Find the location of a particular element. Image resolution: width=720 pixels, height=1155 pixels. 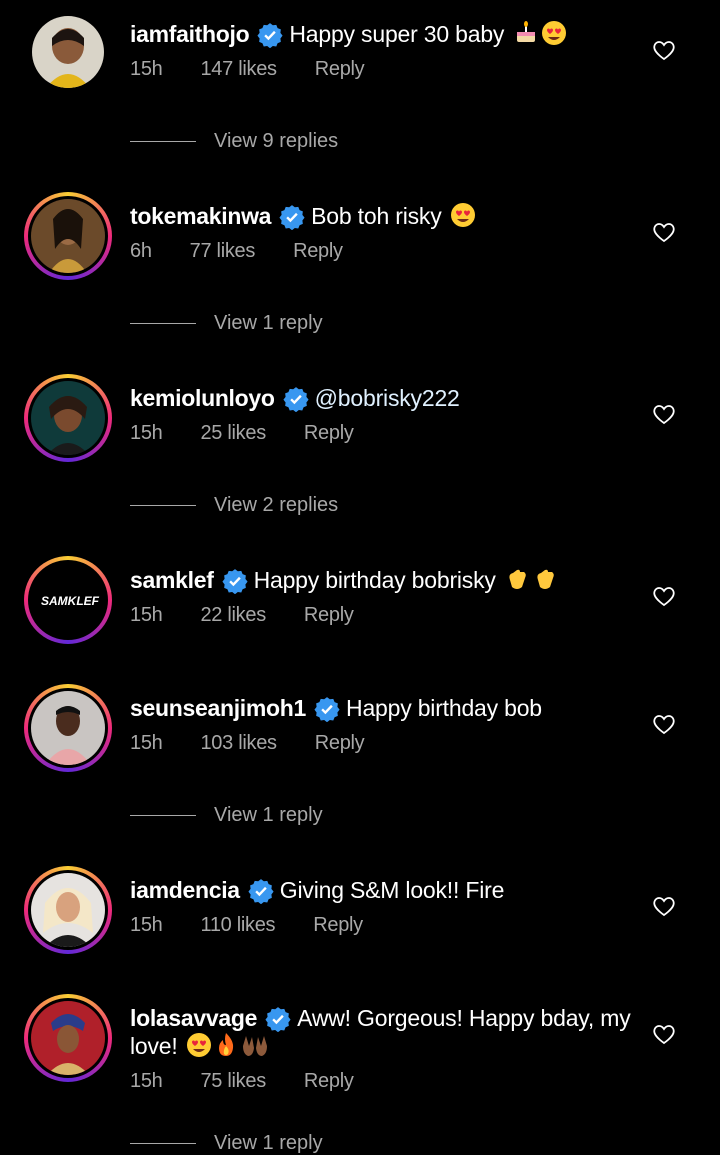

comment-username: lolasavvage is located at coordinates (193, 1018).